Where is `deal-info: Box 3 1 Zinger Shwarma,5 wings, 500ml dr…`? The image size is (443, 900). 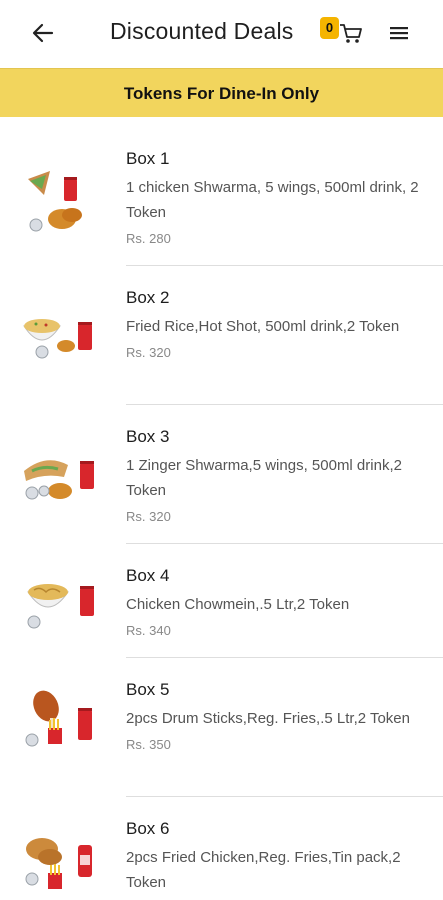
deal-info: Box 3 1 Zinger Shwarma,5 wings, 500ml dr… is located at coordinates (276, 475).